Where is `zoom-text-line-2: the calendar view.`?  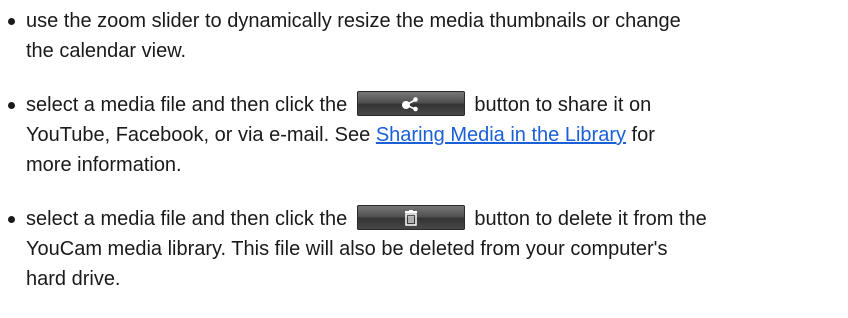
zoom-text-line-2: the calendar view. is located at coordinates (106, 51).